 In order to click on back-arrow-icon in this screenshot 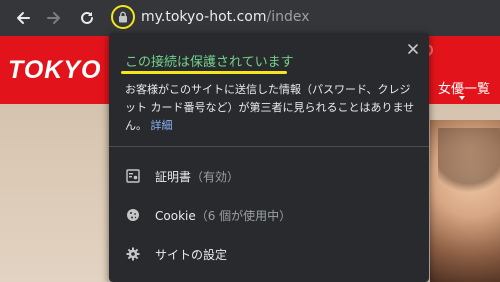, I will do `click(23, 18)`.